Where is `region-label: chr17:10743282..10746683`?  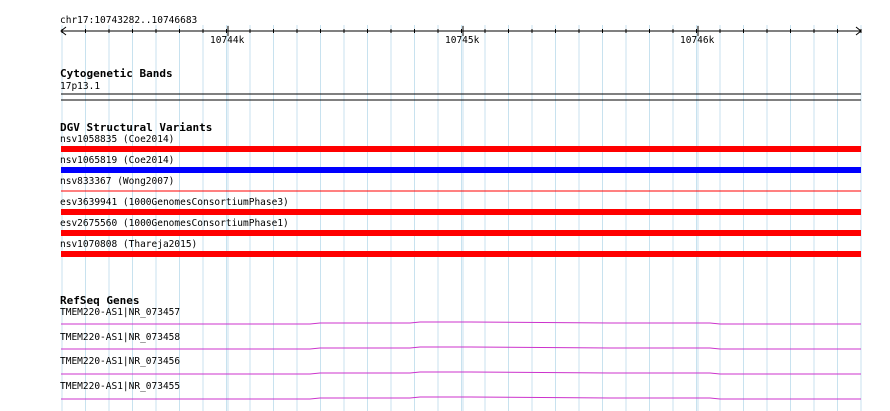
region-label: chr17:10743282..10746683 is located at coordinates (129, 20).